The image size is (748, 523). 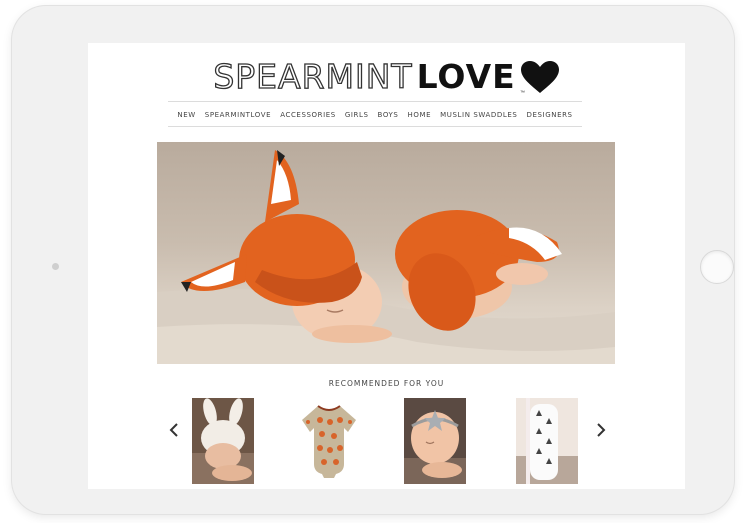 What do you see at coordinates (308, 115) in the screenshot?
I see `nav-item-accessories: ACCESSORIES` at bounding box center [308, 115].